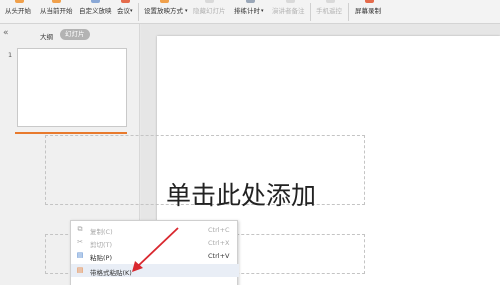 Image resolution: width=500 pixels, height=285 pixels. Describe the element at coordinates (155, 249) in the screenshot. I see `annotation-arrow-icon` at that location.